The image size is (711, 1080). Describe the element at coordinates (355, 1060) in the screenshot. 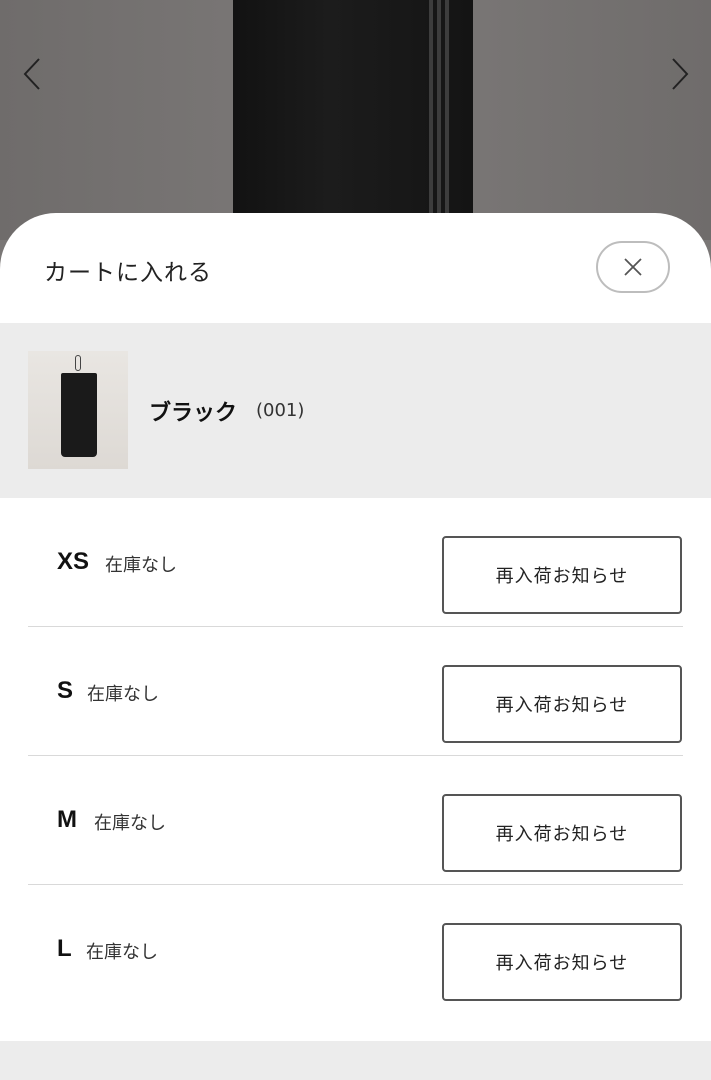

I see `footer-band` at that location.